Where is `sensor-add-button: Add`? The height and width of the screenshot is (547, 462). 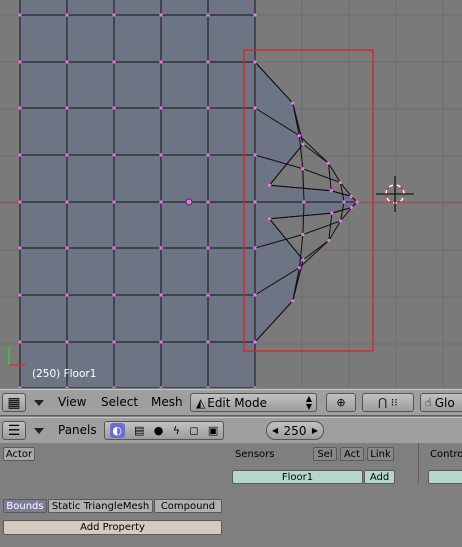 sensor-add-button: Add is located at coordinates (379, 477).